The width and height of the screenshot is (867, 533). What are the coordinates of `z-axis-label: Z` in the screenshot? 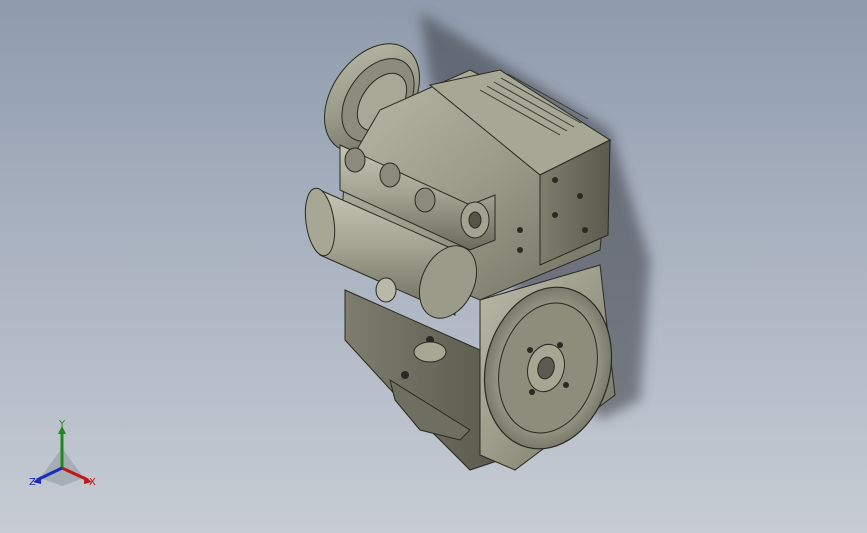 It's located at (32, 482).